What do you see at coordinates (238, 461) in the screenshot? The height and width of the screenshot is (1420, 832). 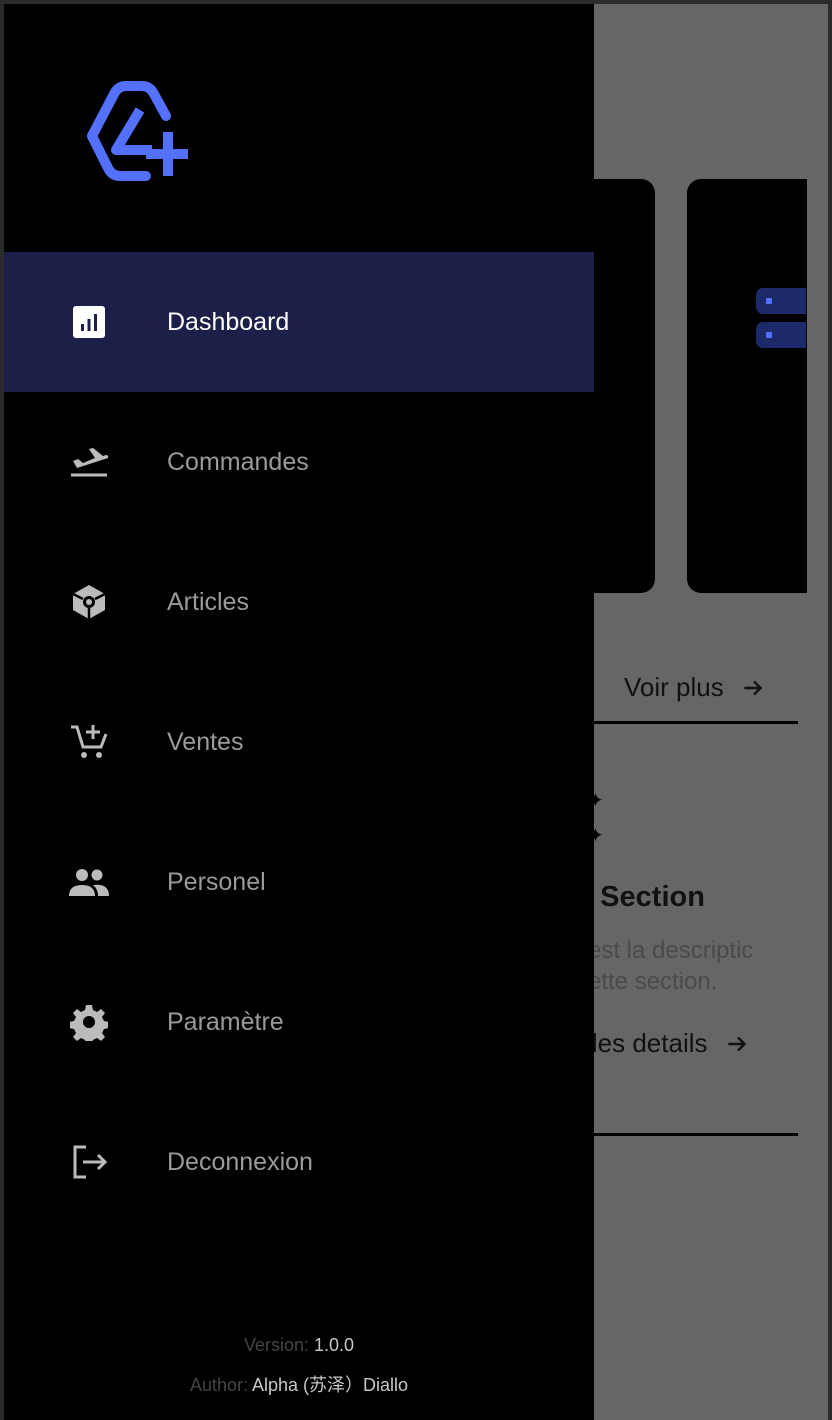 I see `nav-label-commandes: Commandes` at bounding box center [238, 461].